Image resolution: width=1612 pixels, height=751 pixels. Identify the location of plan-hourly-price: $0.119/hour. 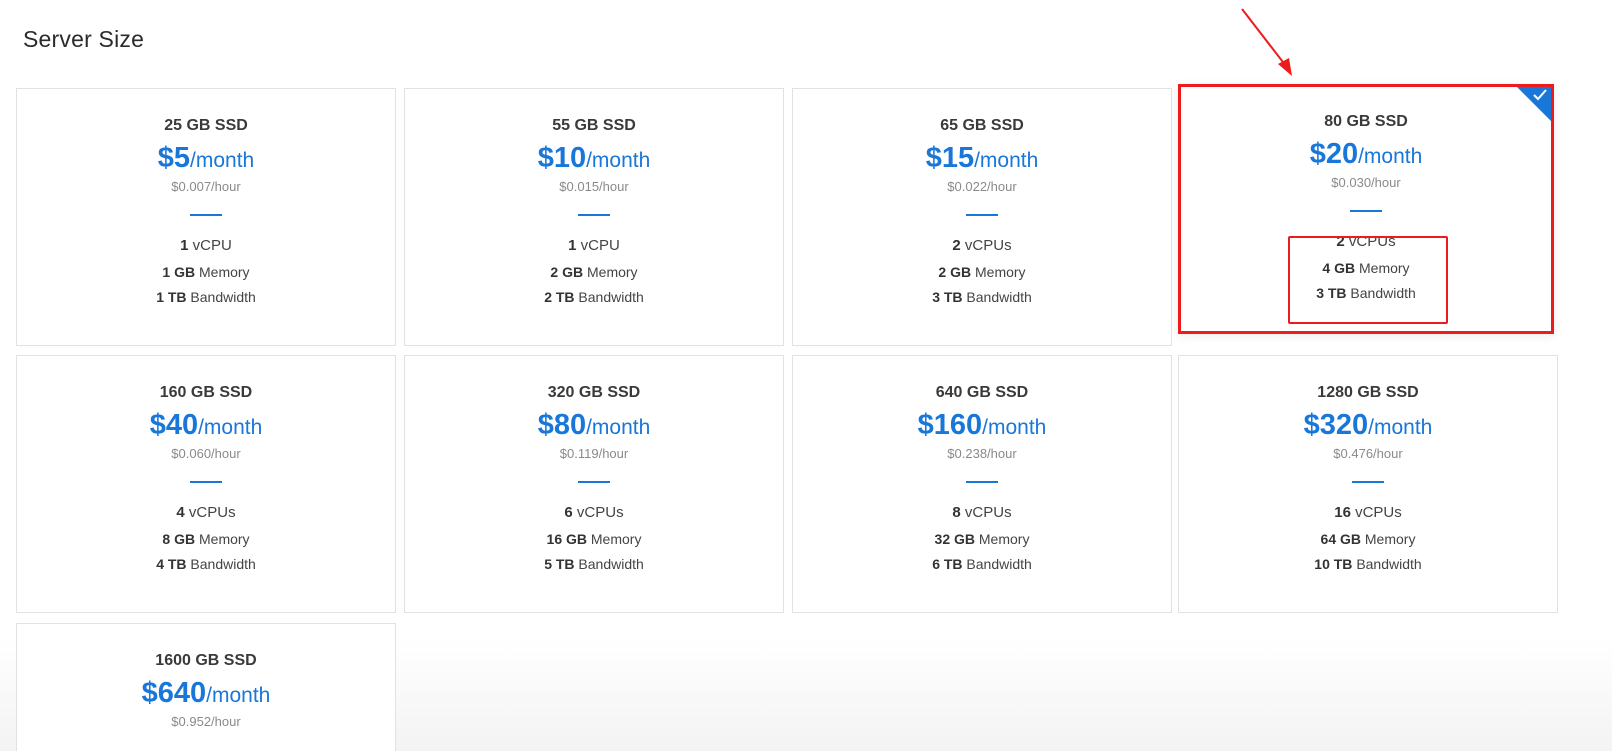
(594, 453).